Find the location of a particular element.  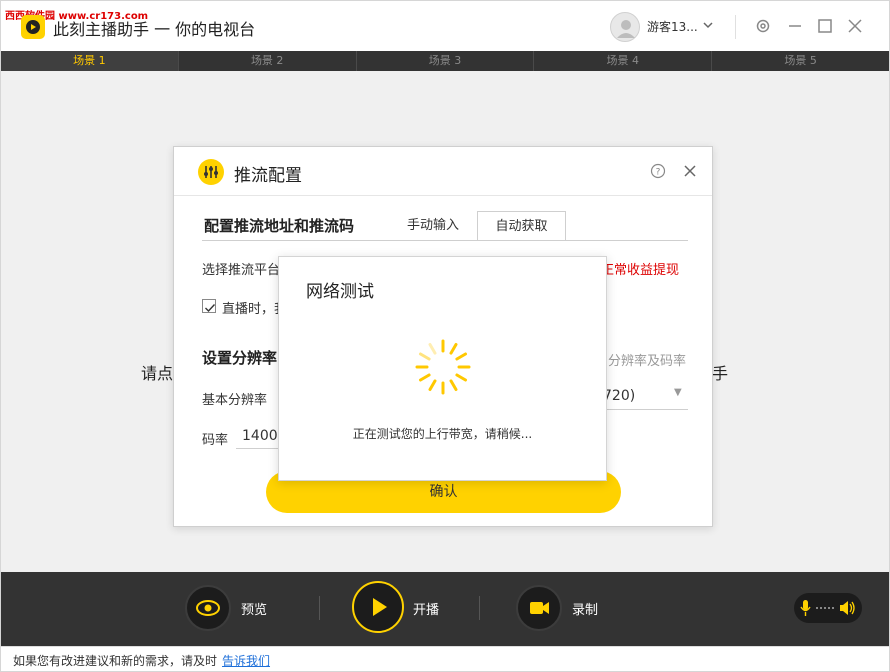

dialog-title: 推流配置 is located at coordinates (268, 176).